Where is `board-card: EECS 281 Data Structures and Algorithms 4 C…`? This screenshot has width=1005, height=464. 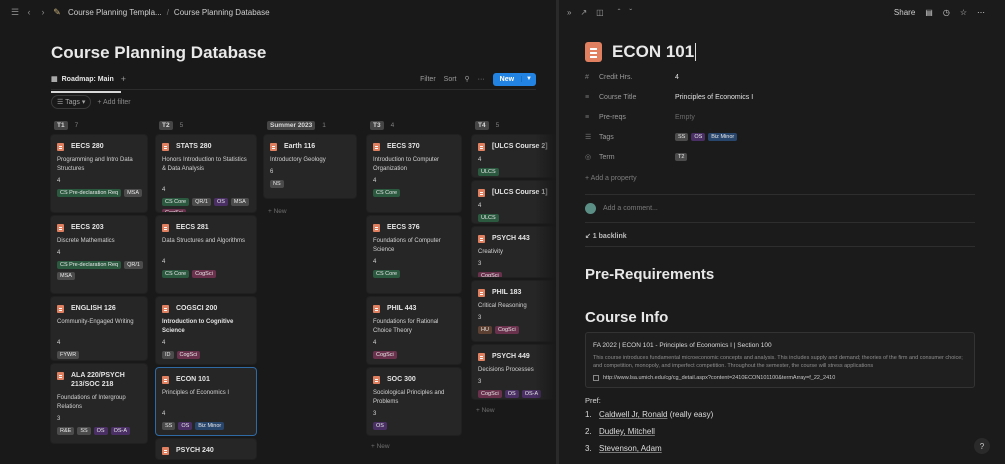
board-card: EECS 281 Data Structures and Algorithms 4 C… is located at coordinates (206, 254).